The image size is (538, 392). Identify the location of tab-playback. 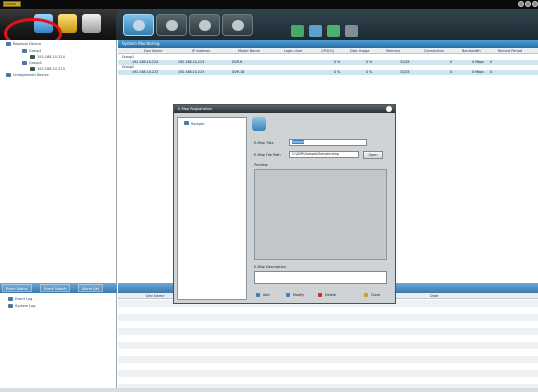
(171, 25).